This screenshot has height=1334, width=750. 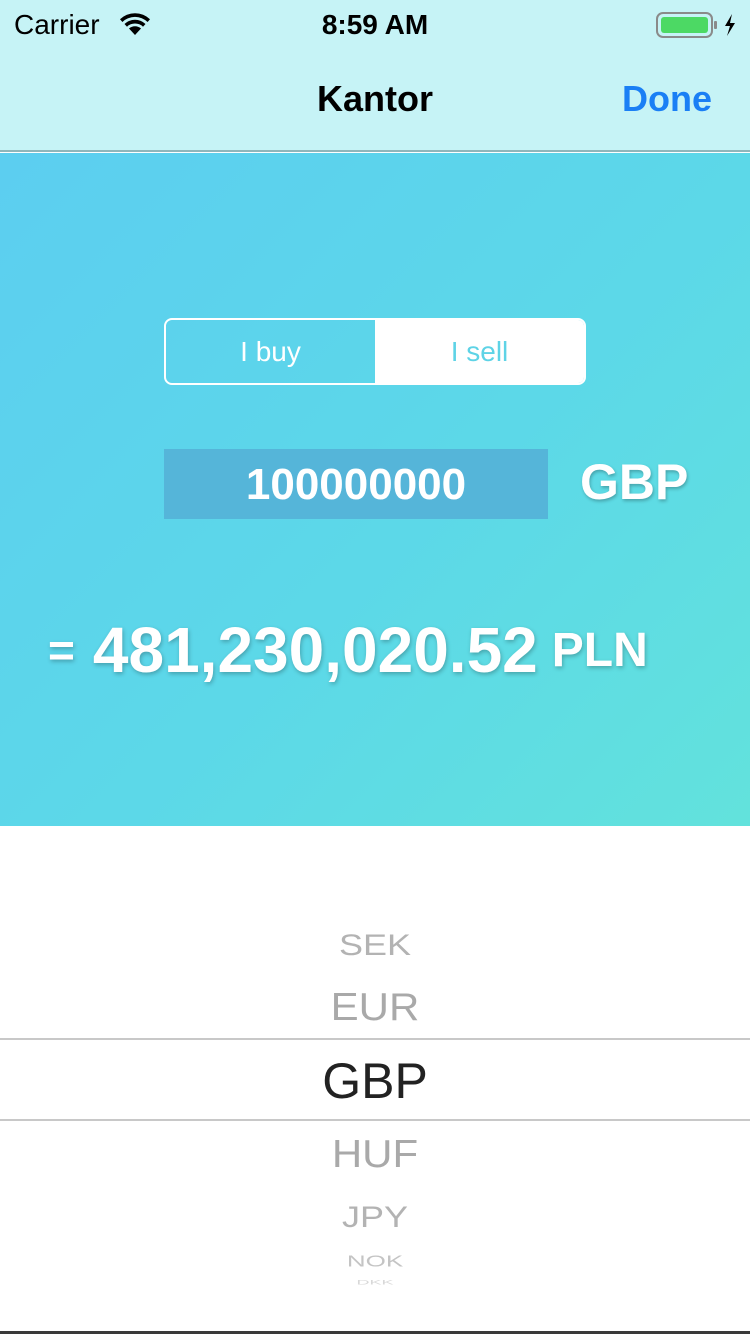 What do you see at coordinates (375, 1282) in the screenshot?
I see `picker-item-dkk: DKK` at bounding box center [375, 1282].